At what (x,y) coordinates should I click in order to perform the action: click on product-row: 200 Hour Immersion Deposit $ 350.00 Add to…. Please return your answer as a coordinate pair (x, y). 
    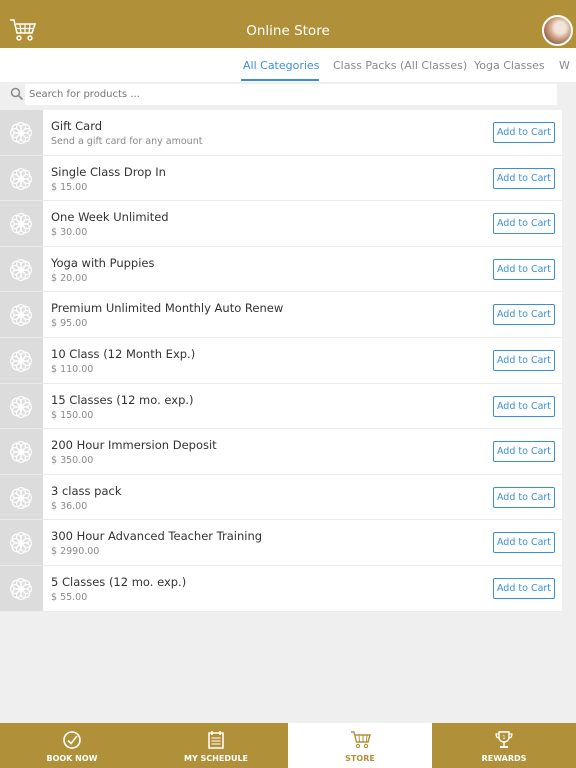
    Looking at the image, I should click on (281, 452).